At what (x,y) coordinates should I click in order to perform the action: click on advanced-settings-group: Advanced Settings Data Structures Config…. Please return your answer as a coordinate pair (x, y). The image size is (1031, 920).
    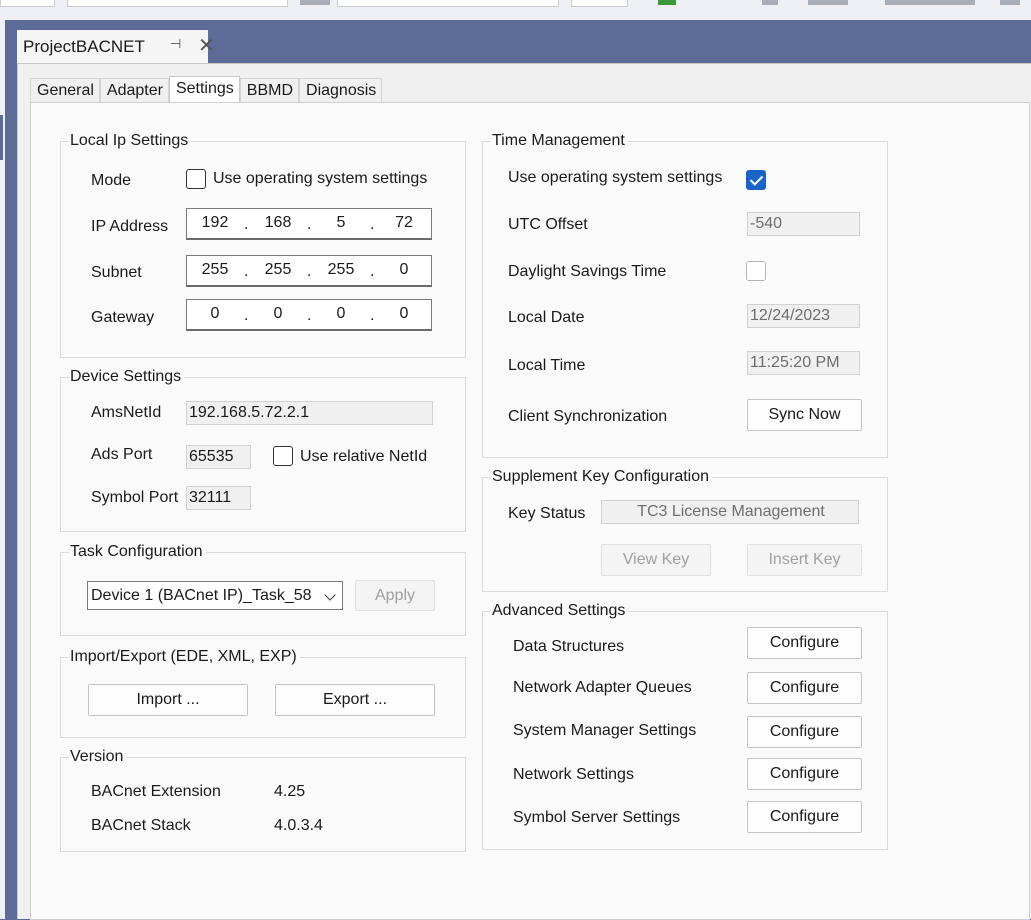
    Looking at the image, I should click on (685, 726).